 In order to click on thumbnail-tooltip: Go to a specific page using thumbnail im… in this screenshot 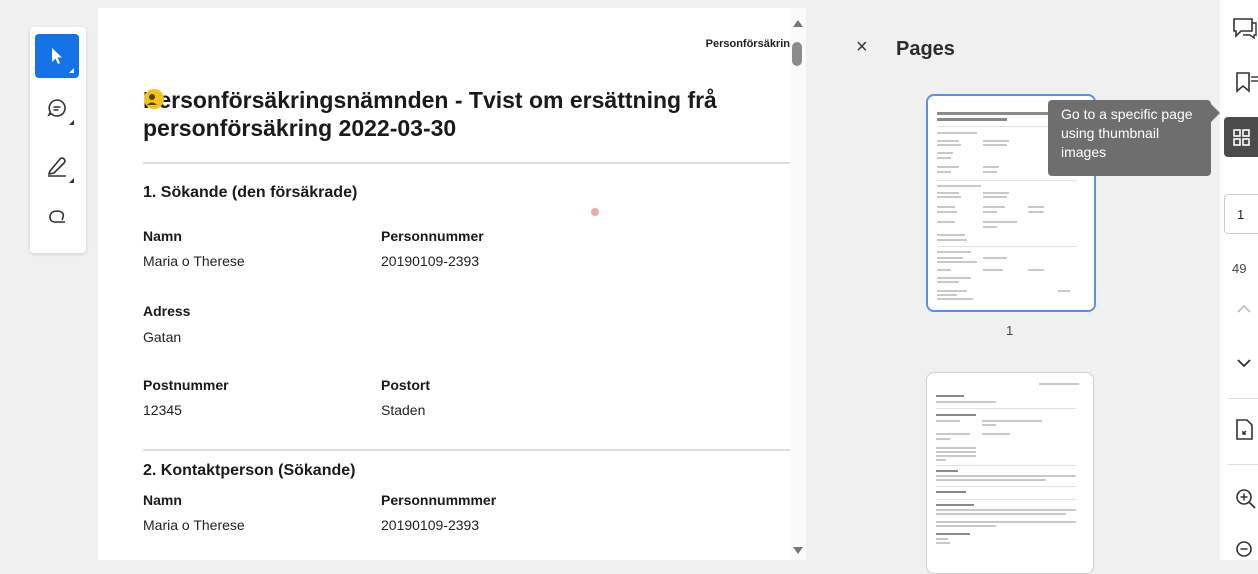, I will do `click(1129, 138)`.